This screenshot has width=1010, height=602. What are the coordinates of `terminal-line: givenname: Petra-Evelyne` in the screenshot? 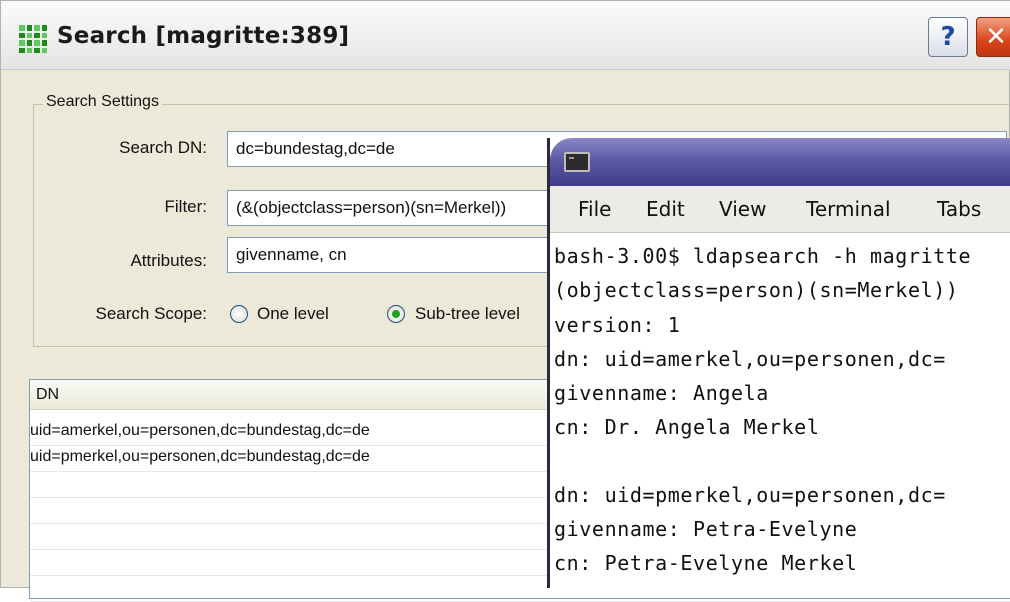 It's located at (706, 529).